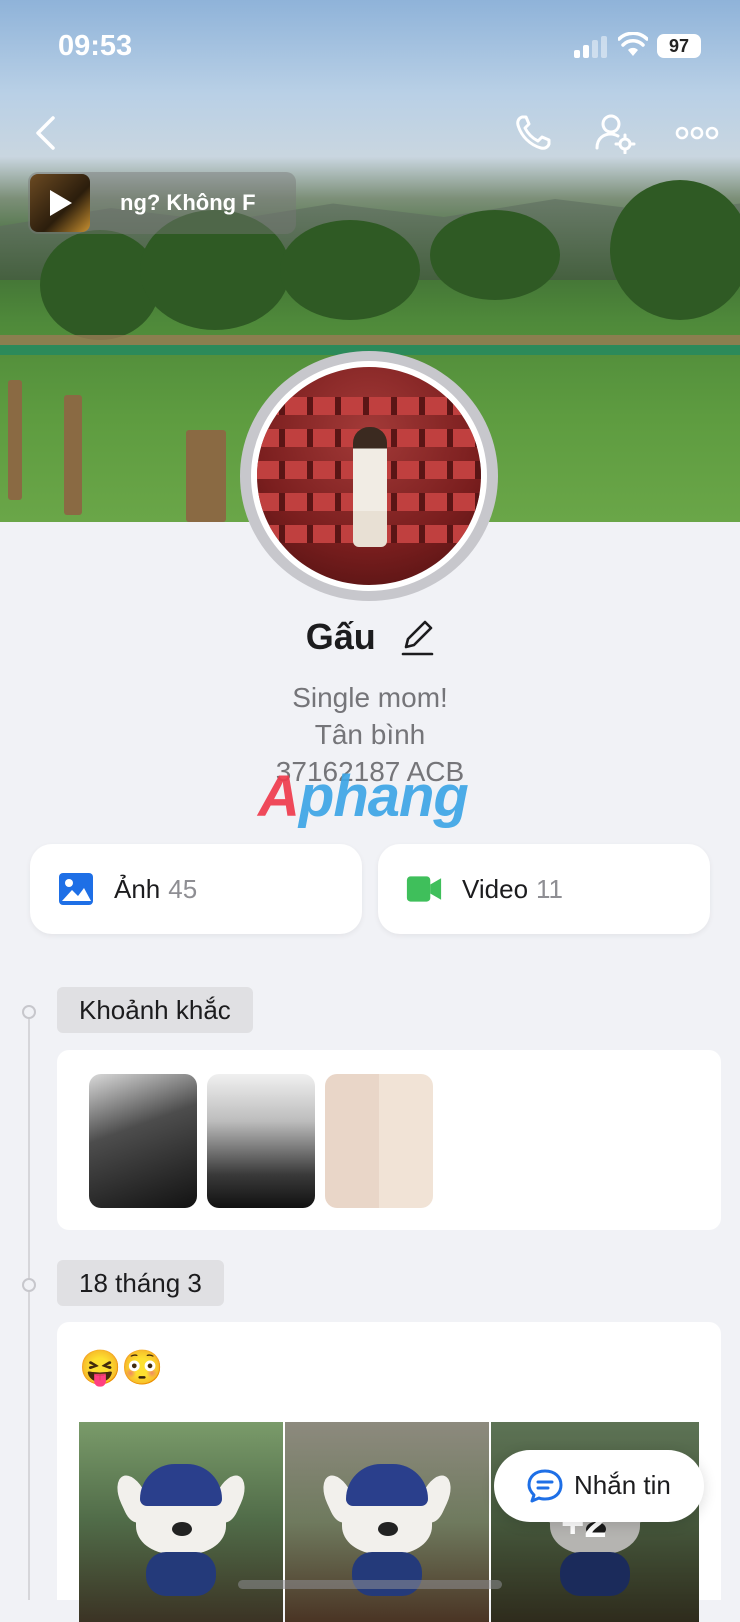  Describe the element at coordinates (591, 47) in the screenshot. I see `signal-icon` at that location.